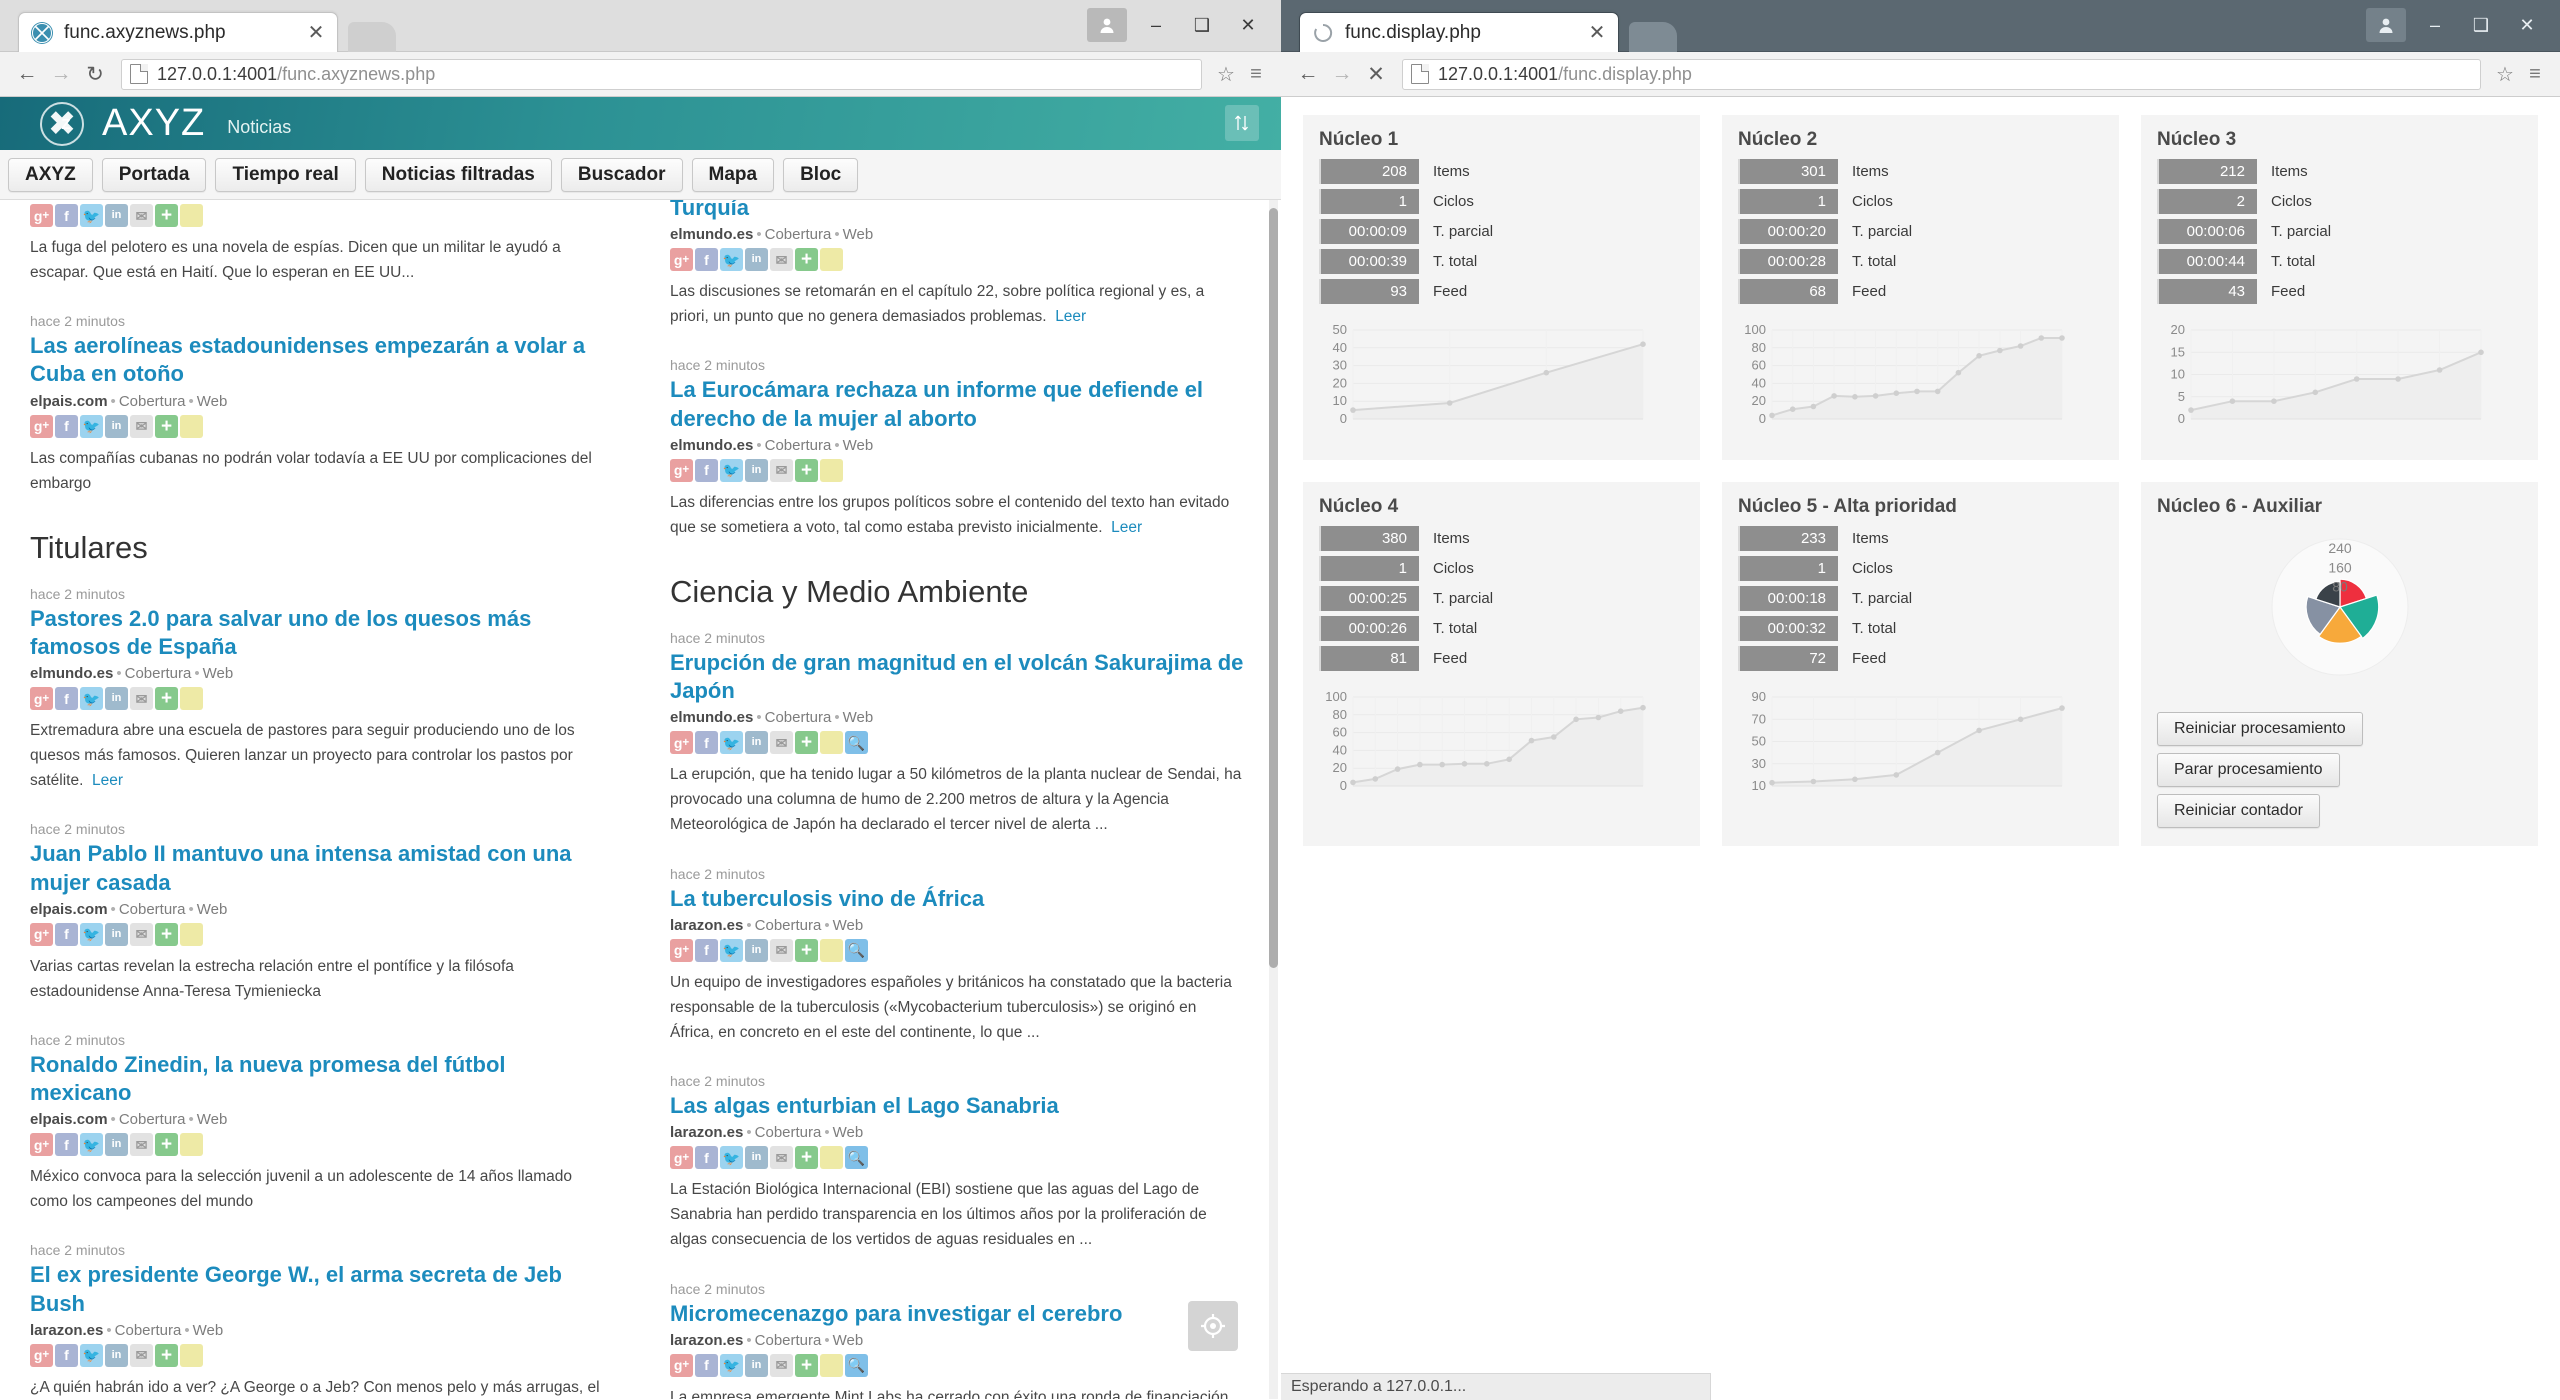  I want to click on reload-icon: ↻, so click(95, 74).